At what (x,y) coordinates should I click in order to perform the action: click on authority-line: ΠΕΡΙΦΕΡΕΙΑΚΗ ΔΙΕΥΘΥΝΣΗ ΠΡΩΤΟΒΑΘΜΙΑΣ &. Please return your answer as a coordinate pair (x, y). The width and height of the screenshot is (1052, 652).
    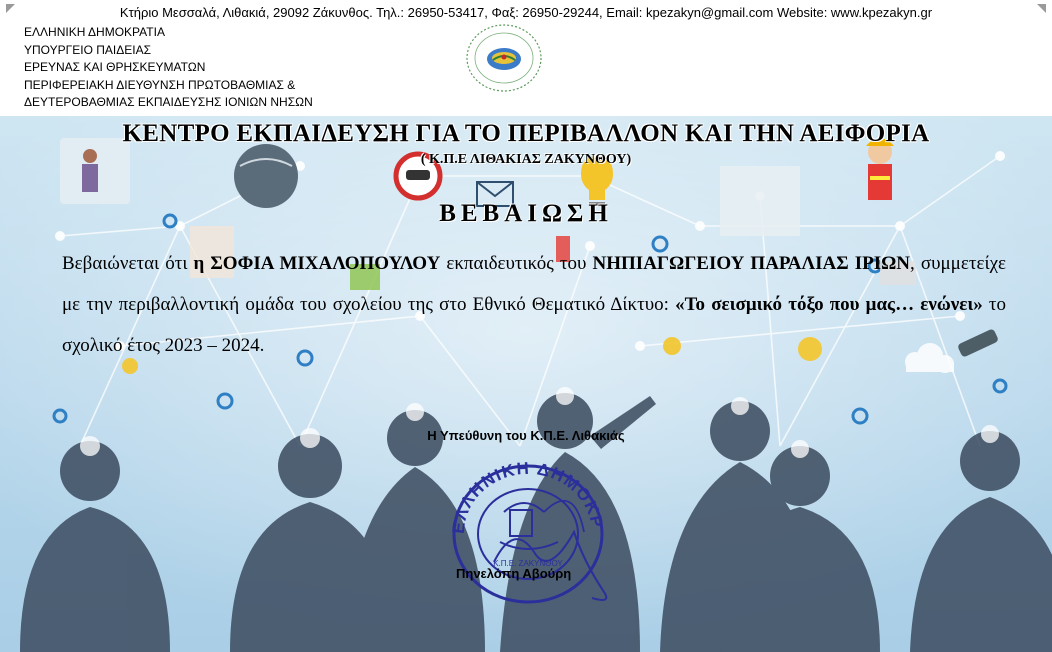
    Looking at the image, I should click on (160, 84).